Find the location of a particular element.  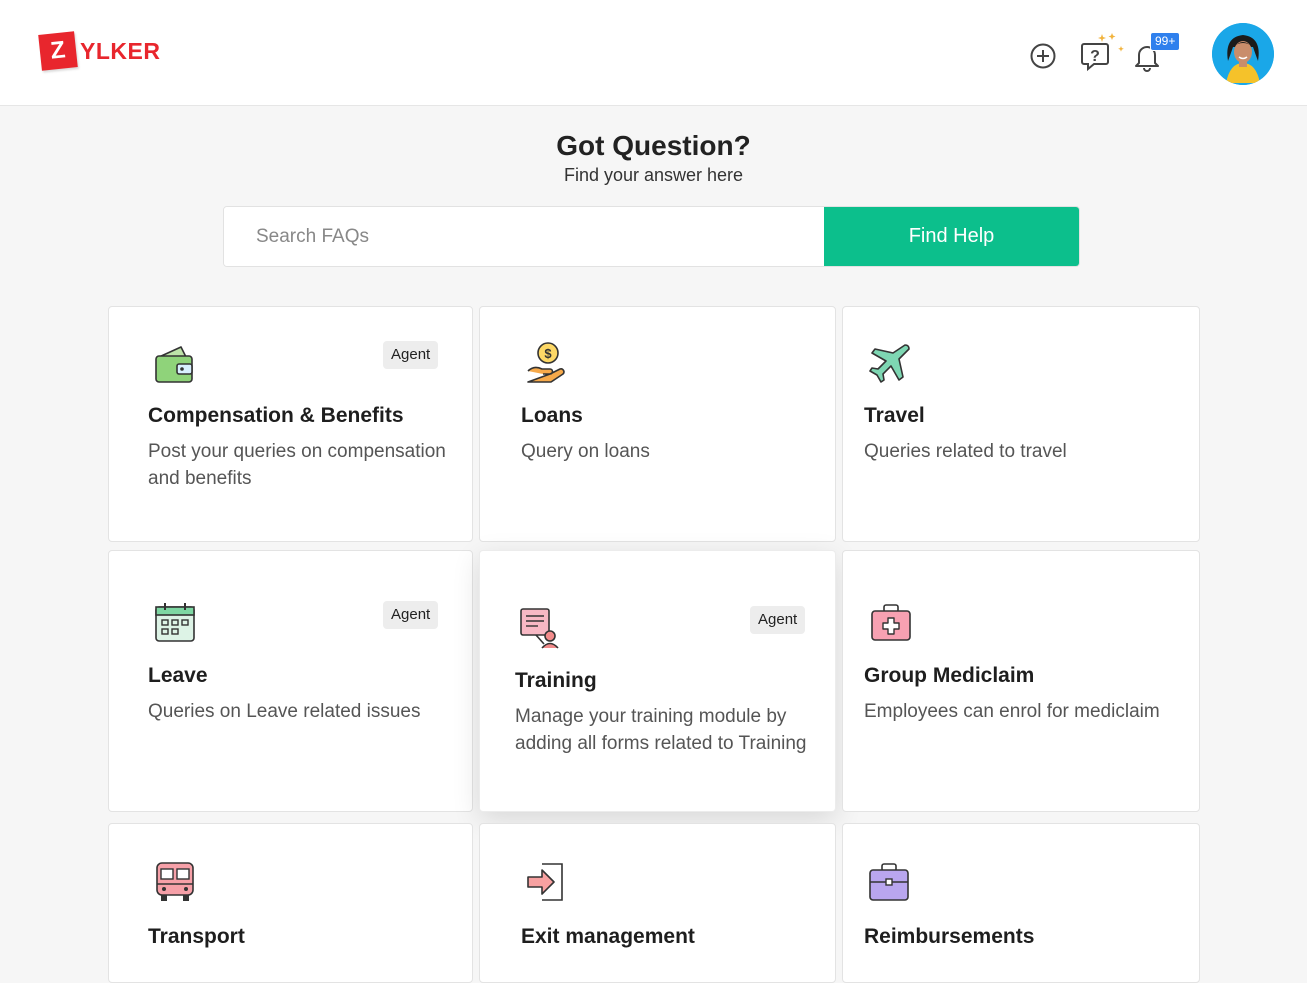

card-description-line-2: adding all forms related to Training is located at coordinates (661, 743).